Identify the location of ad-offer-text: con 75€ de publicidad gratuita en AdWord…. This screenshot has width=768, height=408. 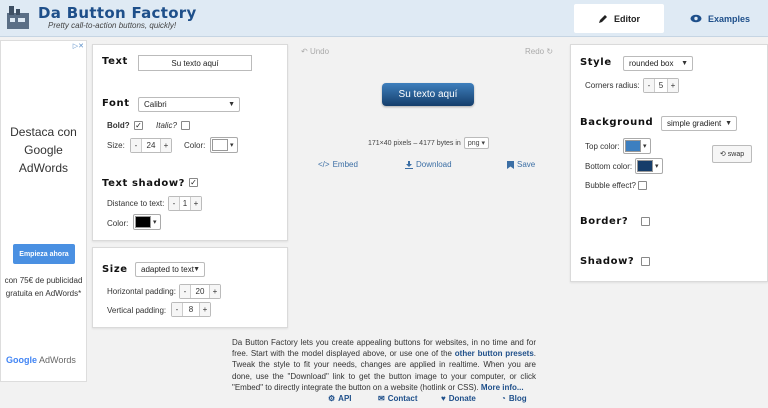
(43, 287).